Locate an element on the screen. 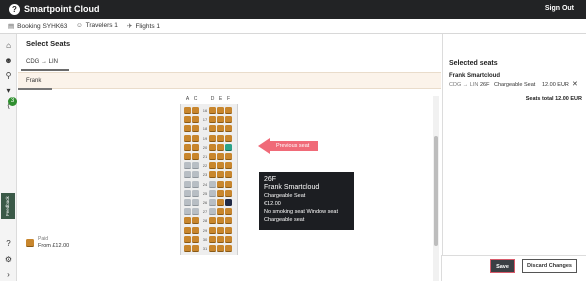 The image size is (586, 281). home-icon: ⌂ is located at coordinates (8, 45).